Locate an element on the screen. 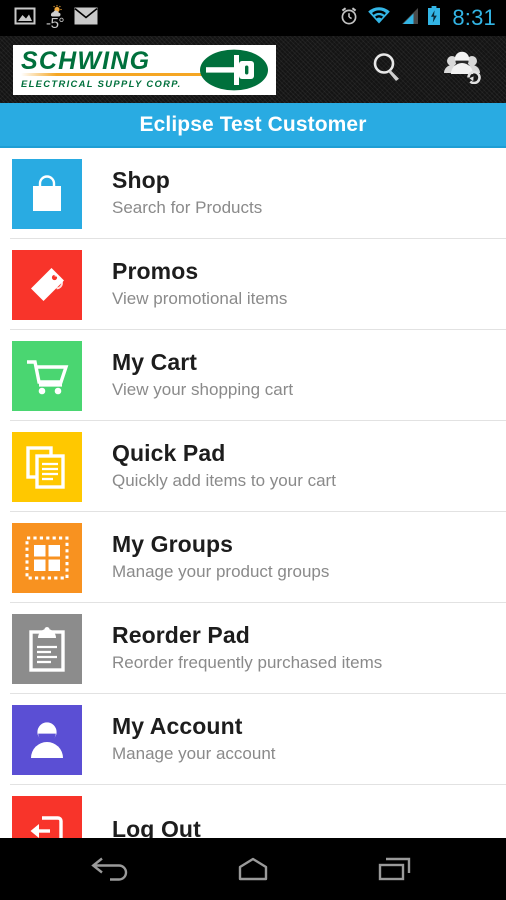 The height and width of the screenshot is (900, 506). header-actions is located at coordinates (431, 69).